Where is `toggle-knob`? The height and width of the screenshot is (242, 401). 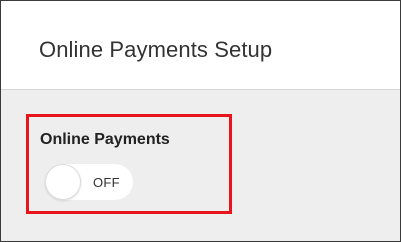
toggle-knob is located at coordinates (63, 182).